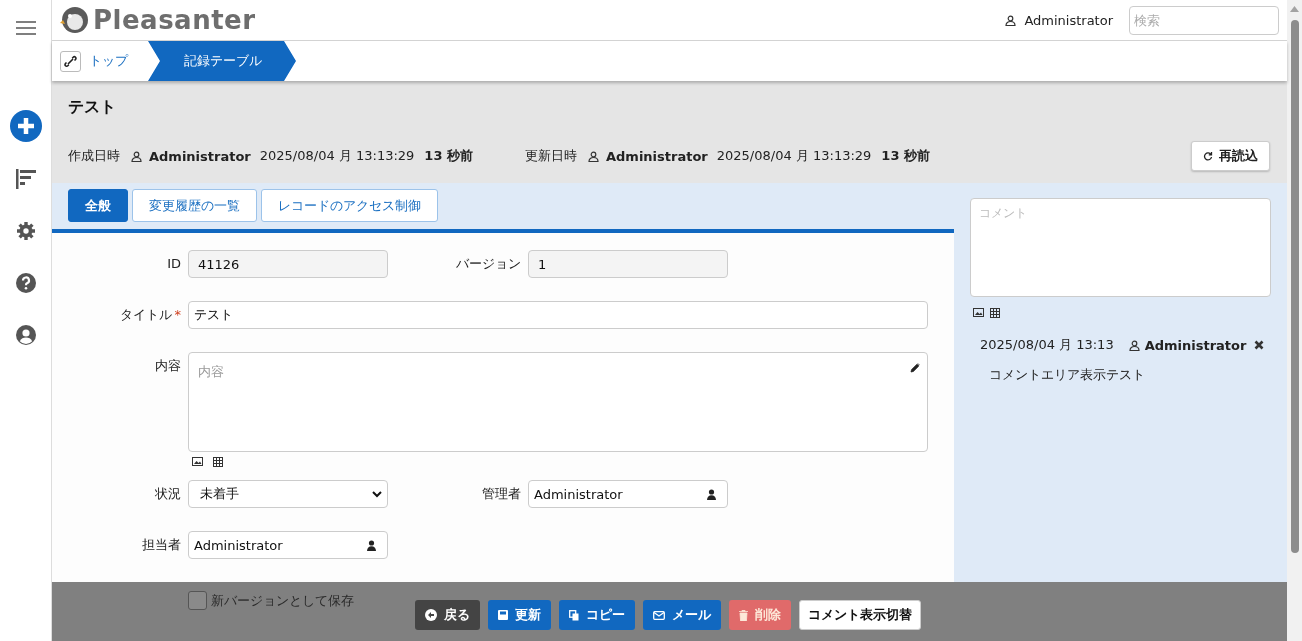  What do you see at coordinates (1259, 345) in the screenshot?
I see `close-icon` at bounding box center [1259, 345].